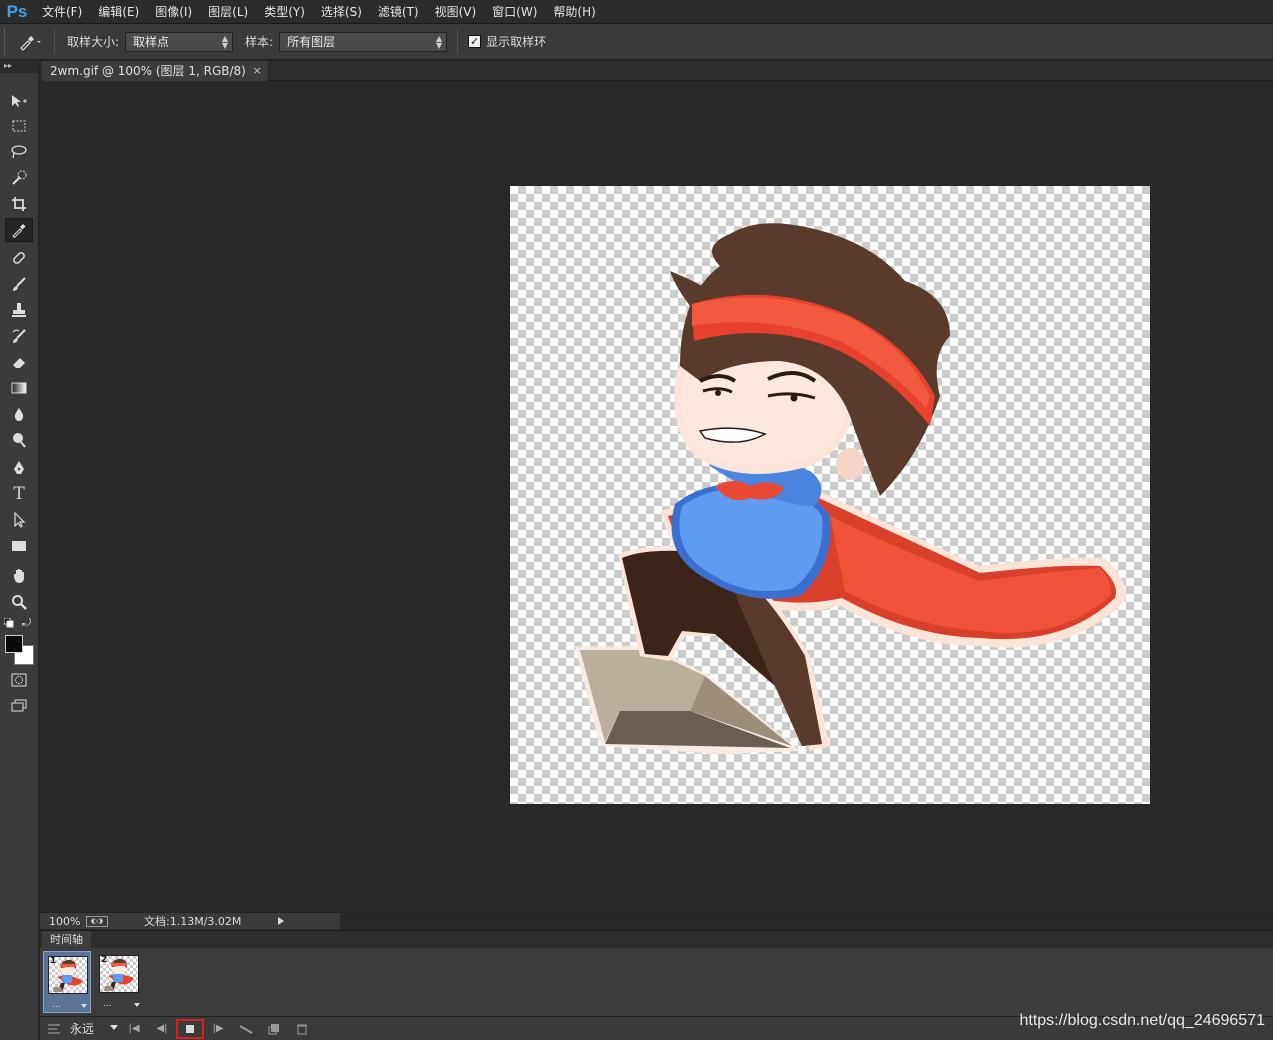 This screenshot has height=1040, width=1273. What do you see at coordinates (104, 960) in the screenshot?
I see `frame-number: 2` at bounding box center [104, 960].